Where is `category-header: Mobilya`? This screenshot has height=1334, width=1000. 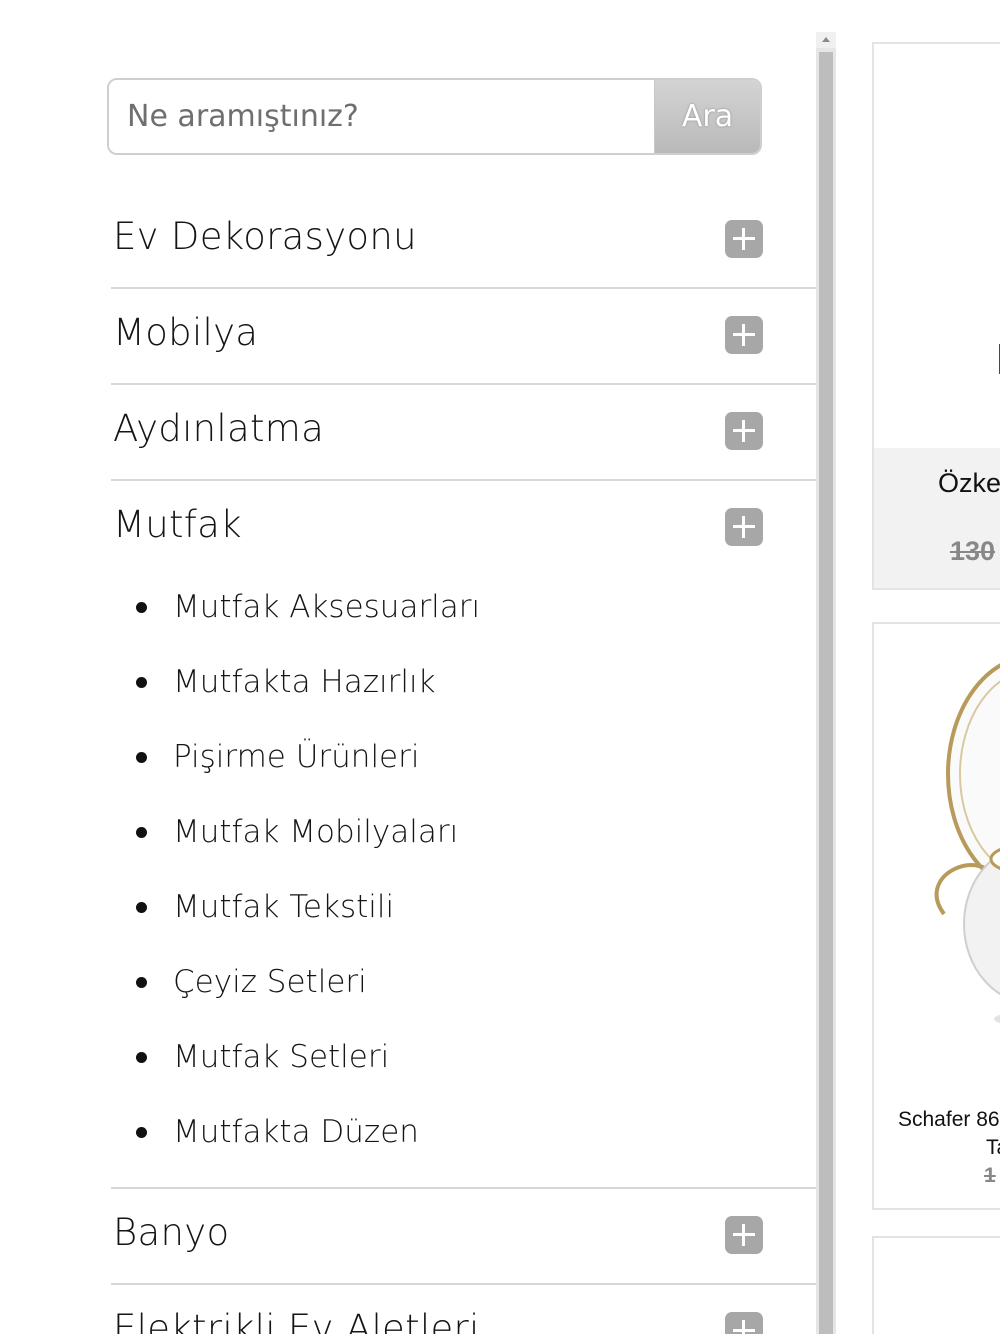
category-header: Mobilya is located at coordinates (463, 336).